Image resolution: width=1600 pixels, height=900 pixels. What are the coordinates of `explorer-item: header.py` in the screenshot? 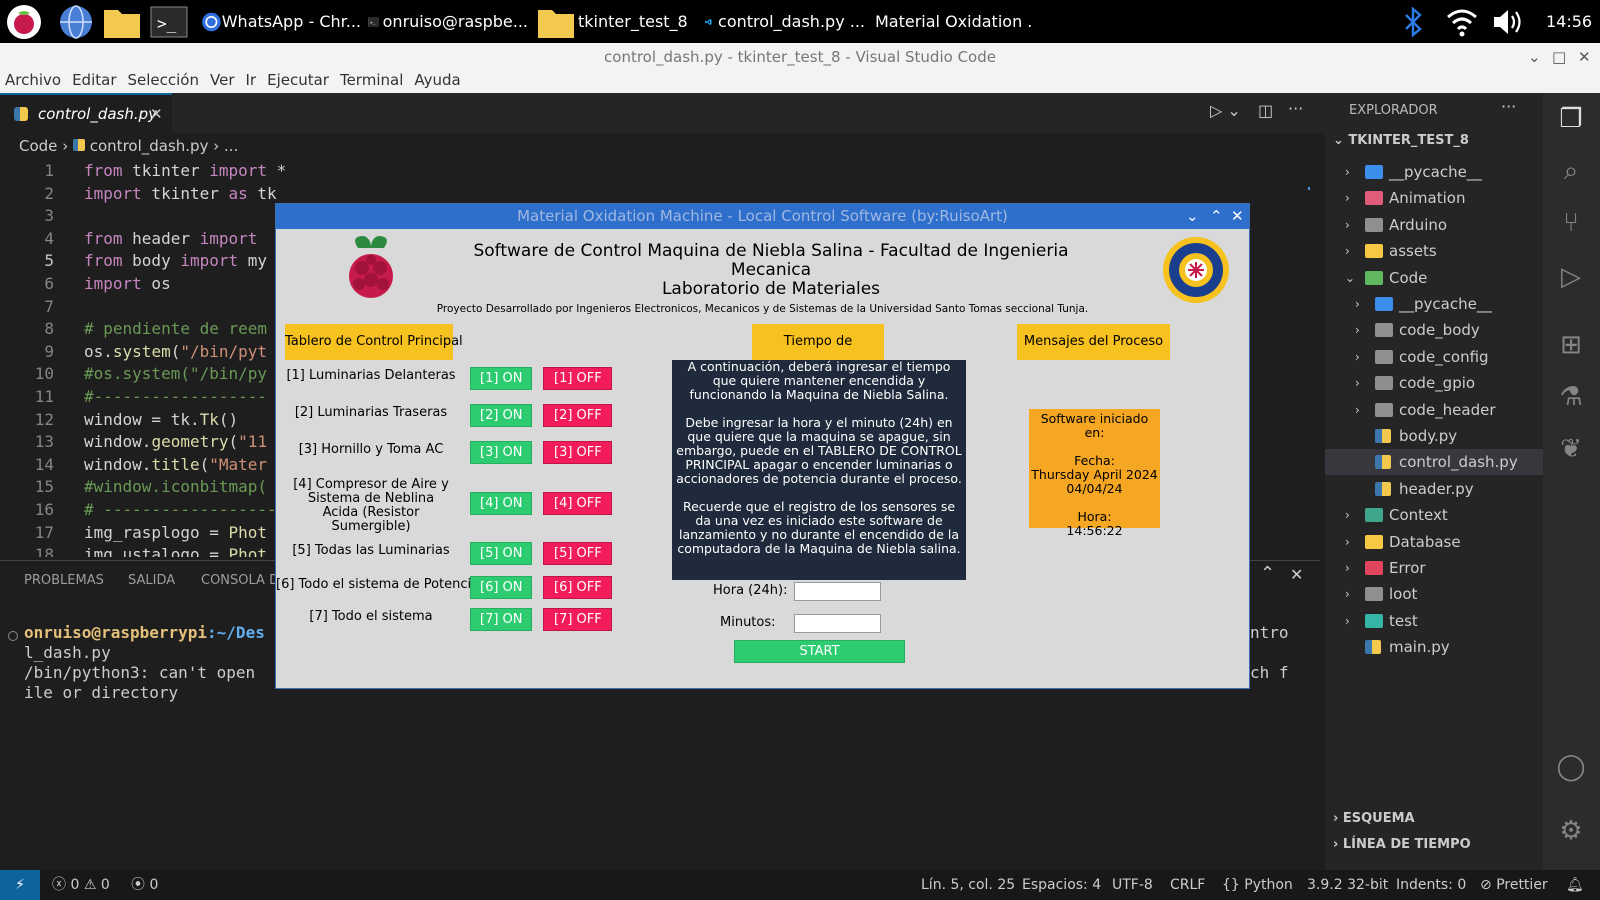 It's located at (1434, 489).